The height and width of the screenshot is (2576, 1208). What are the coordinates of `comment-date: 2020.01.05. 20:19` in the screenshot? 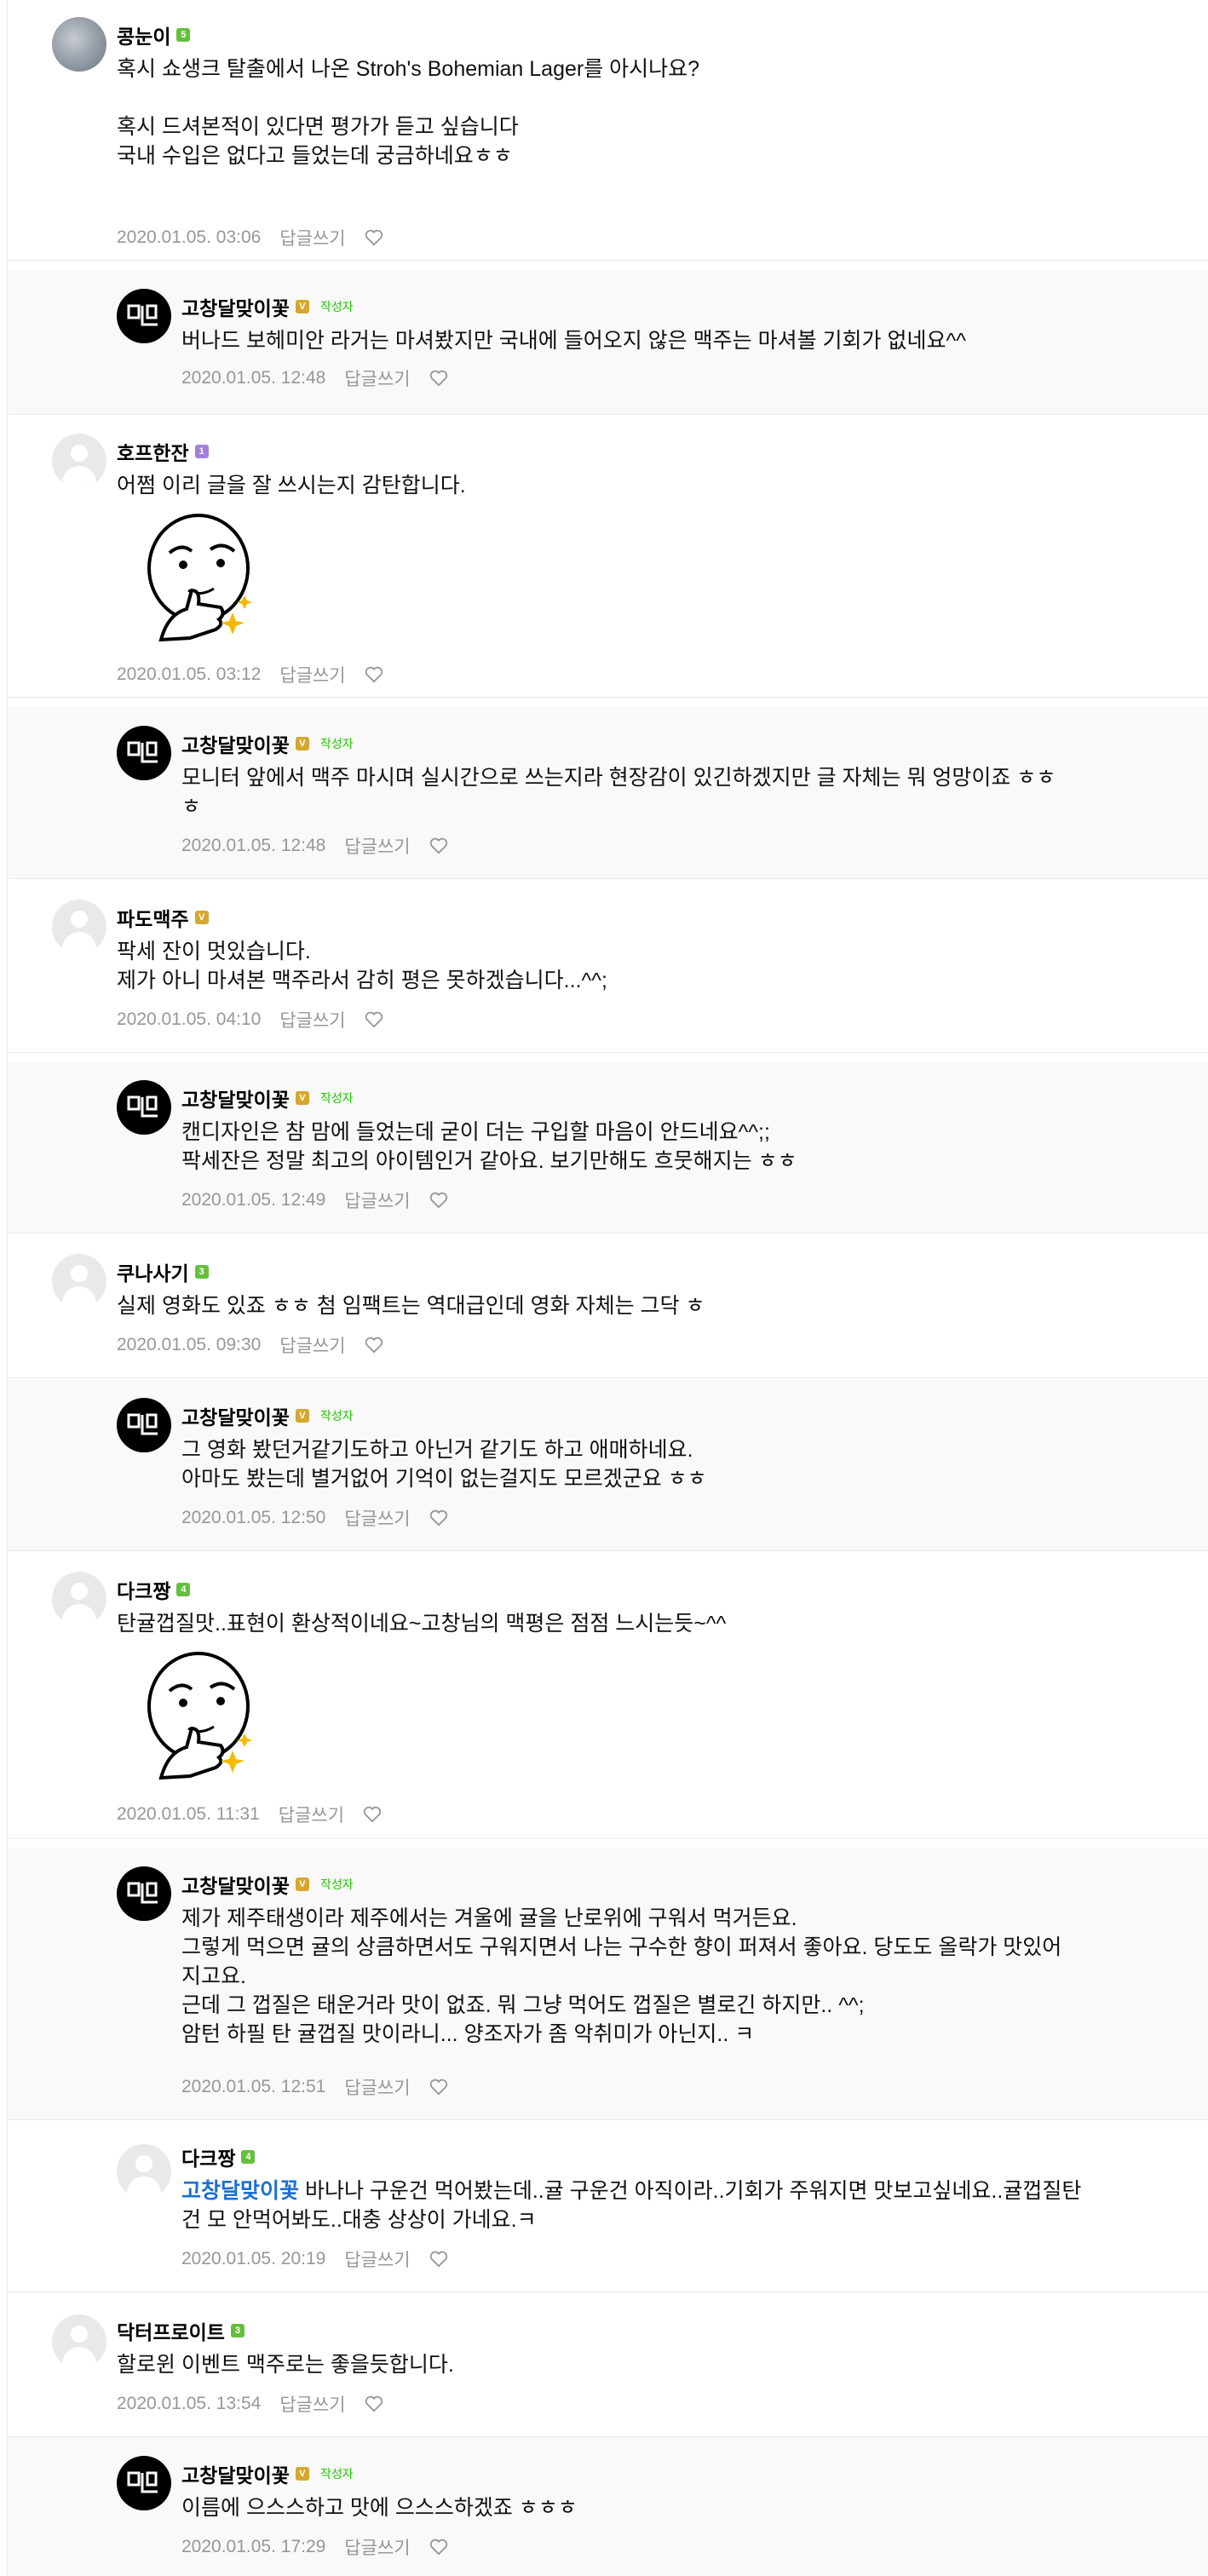 It's located at (253, 2259).